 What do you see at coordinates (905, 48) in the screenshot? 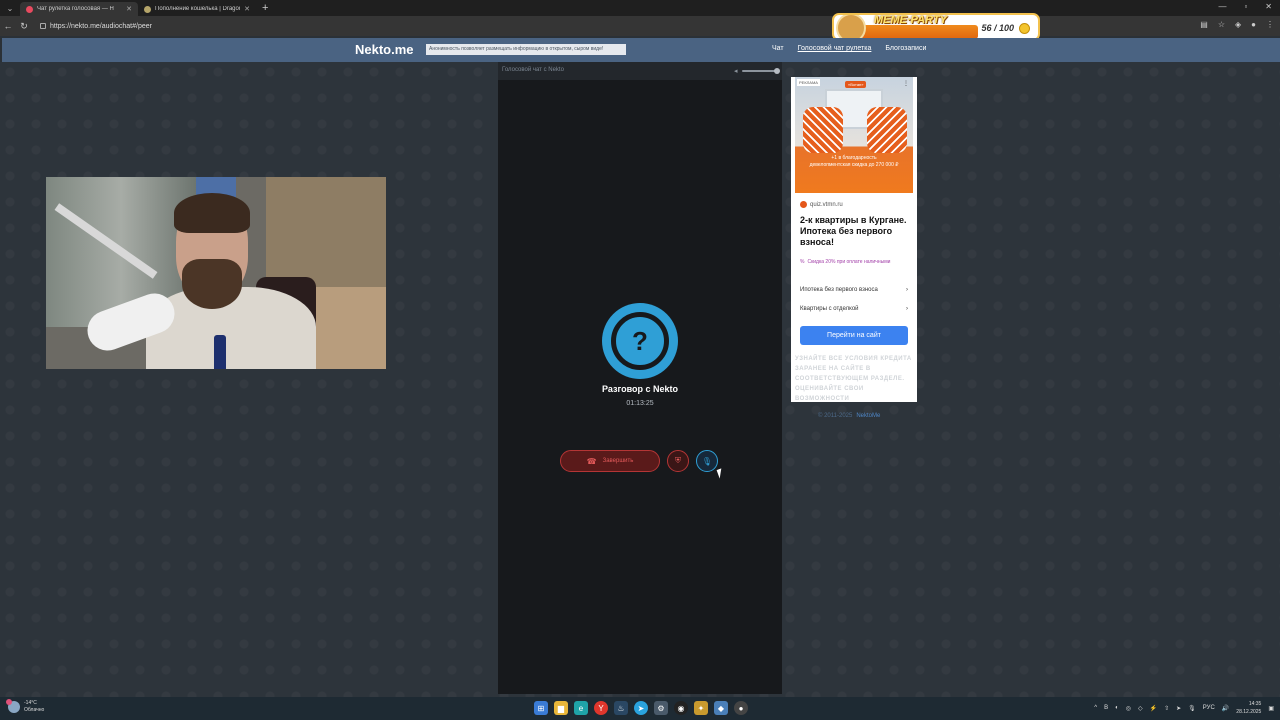
I see `menu-item-blog: Блогозаписи` at bounding box center [905, 48].